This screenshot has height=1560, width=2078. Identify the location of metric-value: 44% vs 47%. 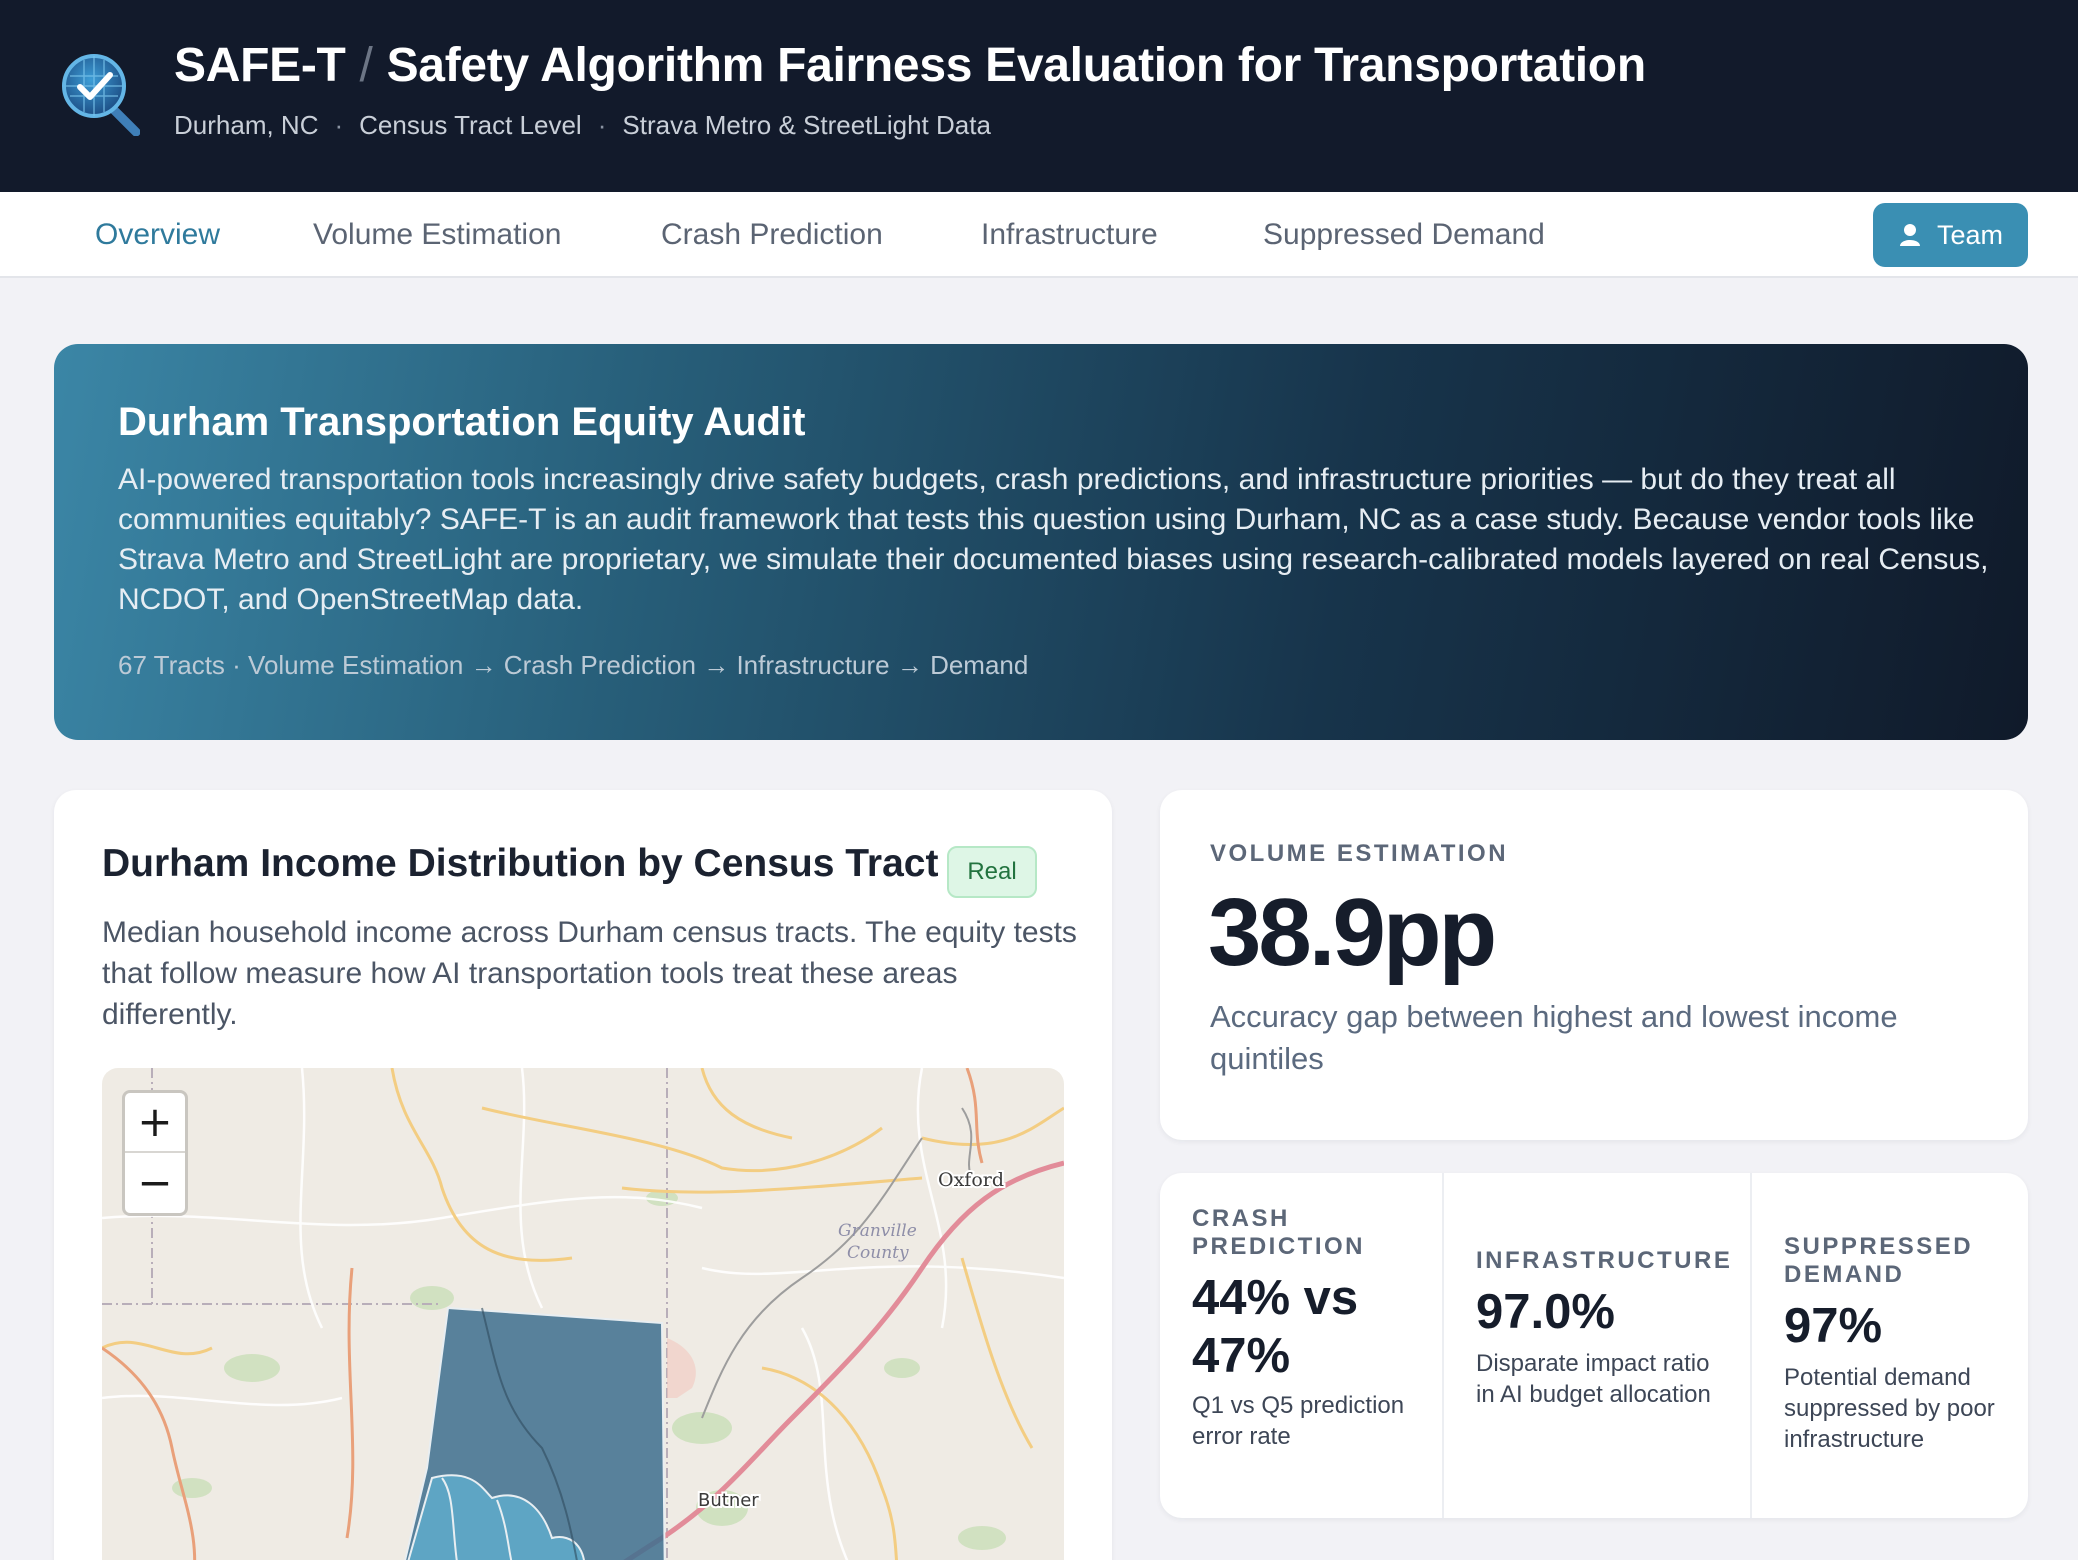
(1275, 1327).